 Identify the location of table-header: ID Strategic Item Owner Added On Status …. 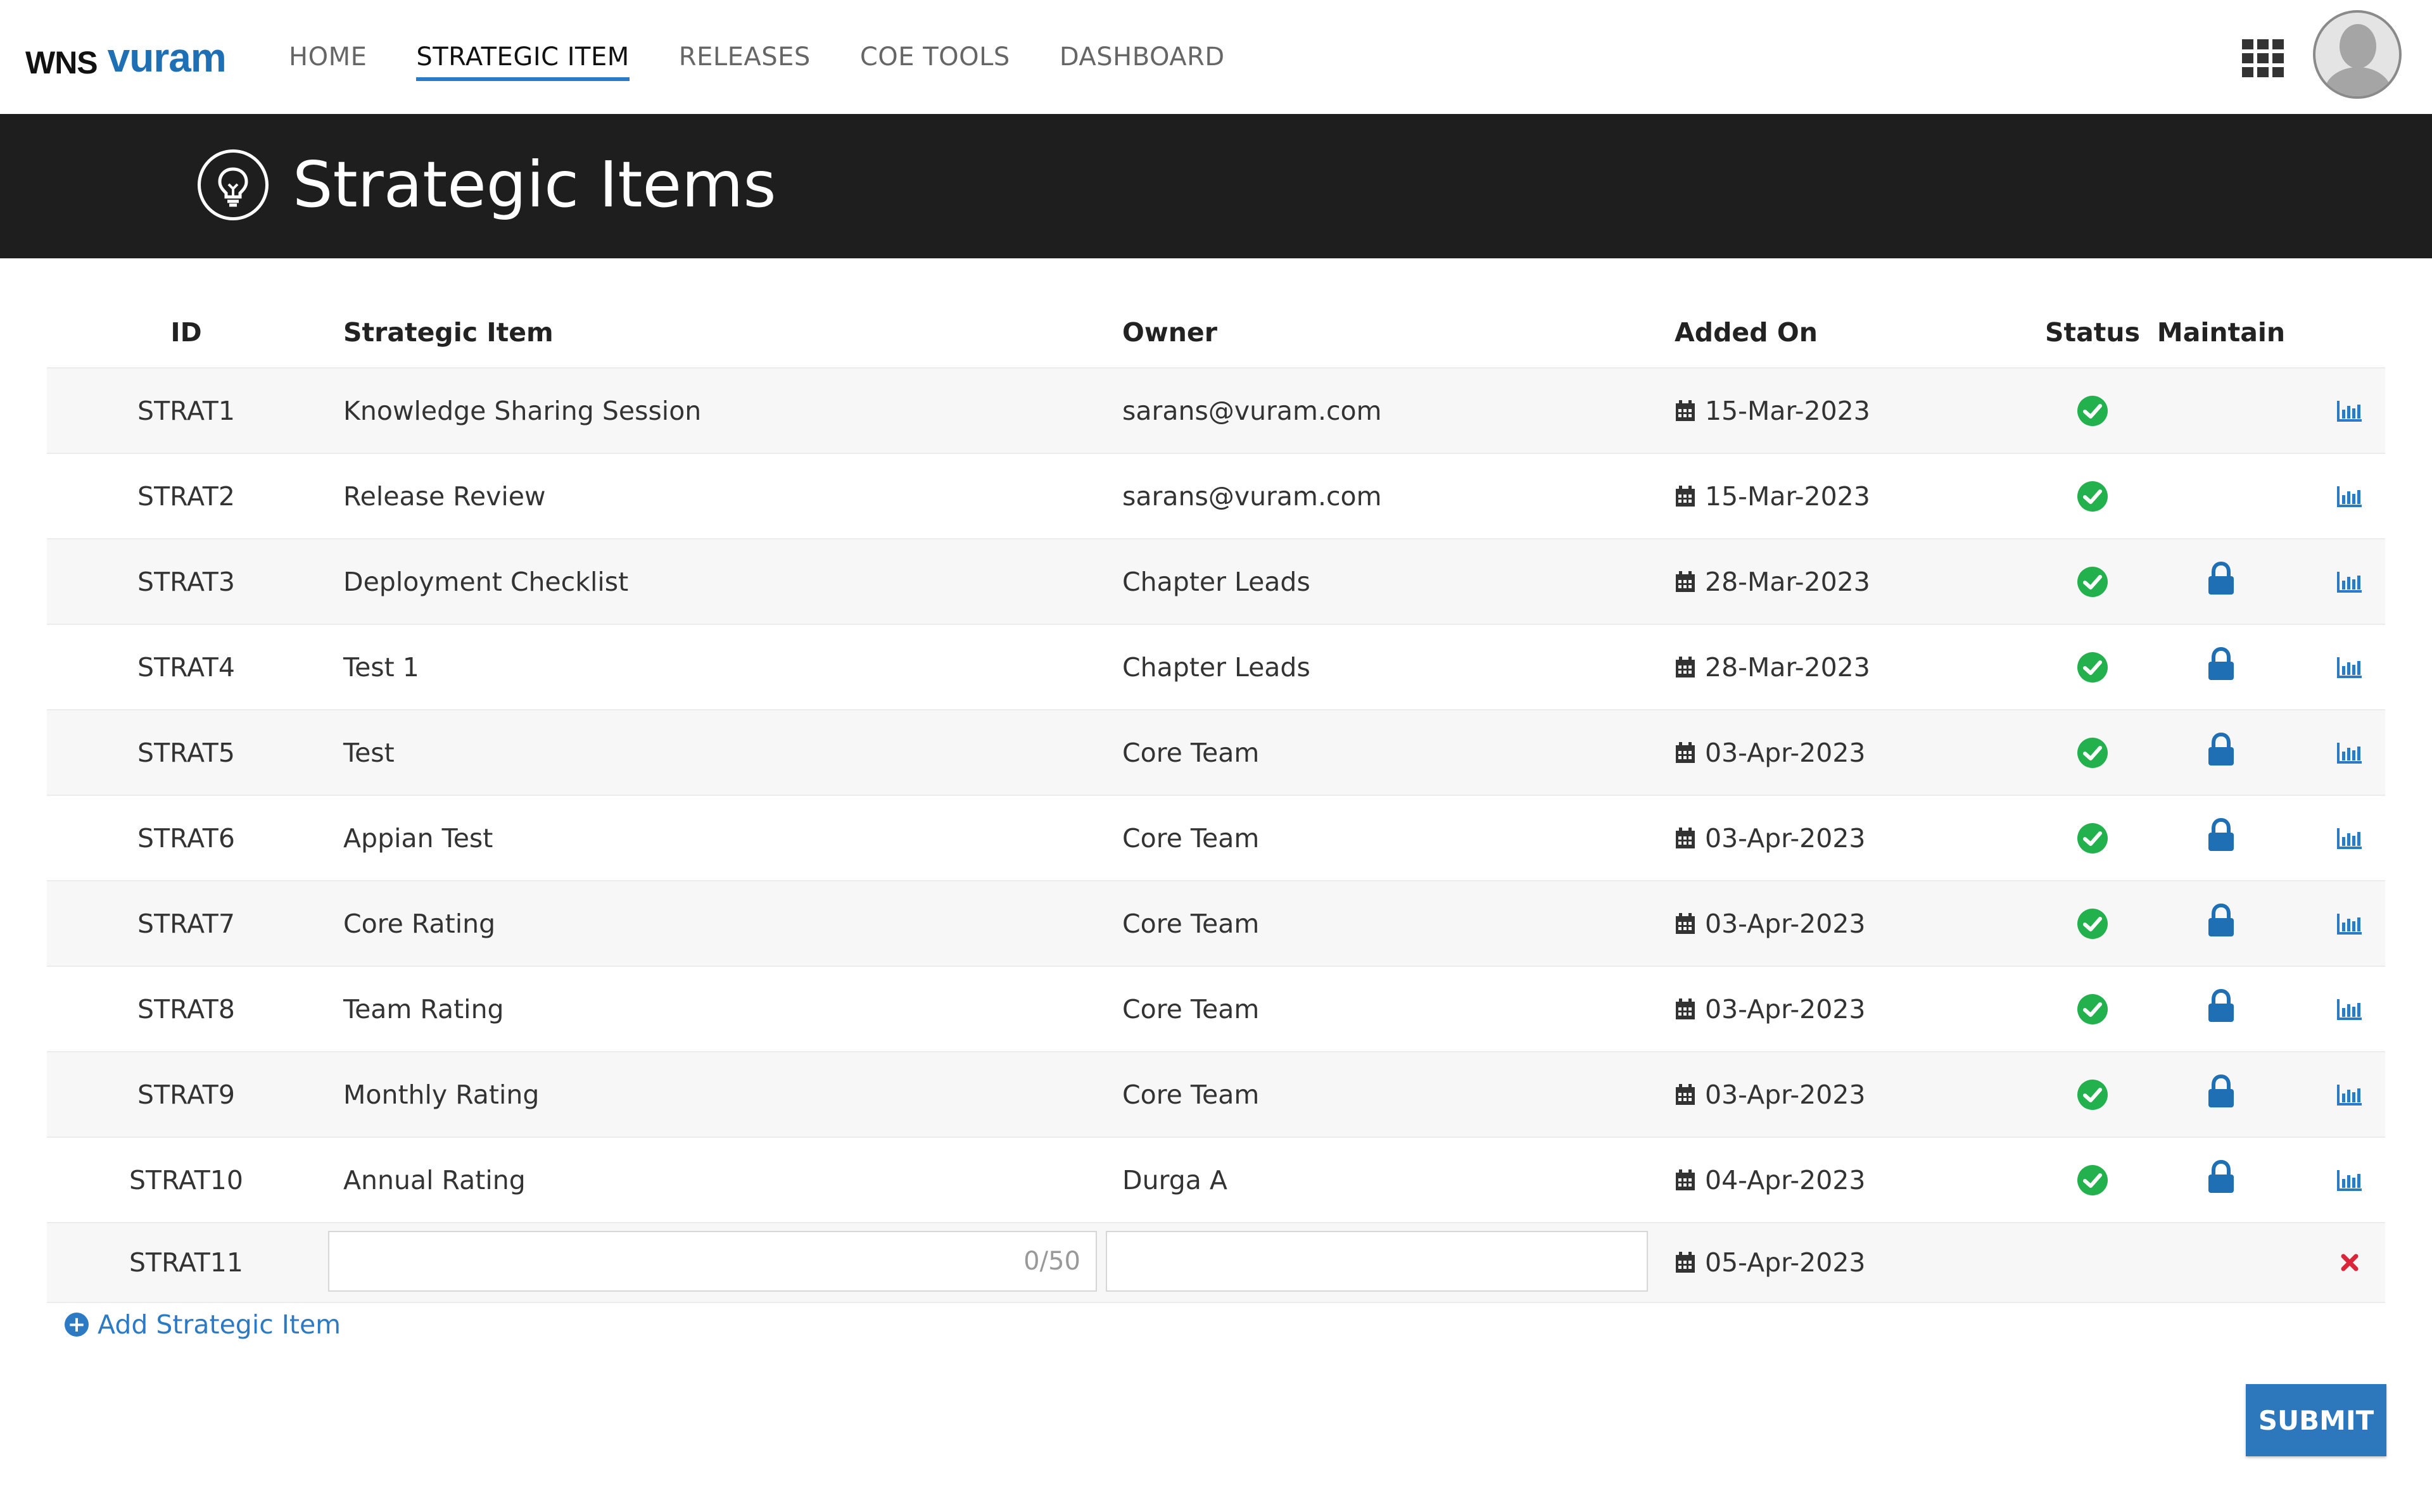
(1216, 333).